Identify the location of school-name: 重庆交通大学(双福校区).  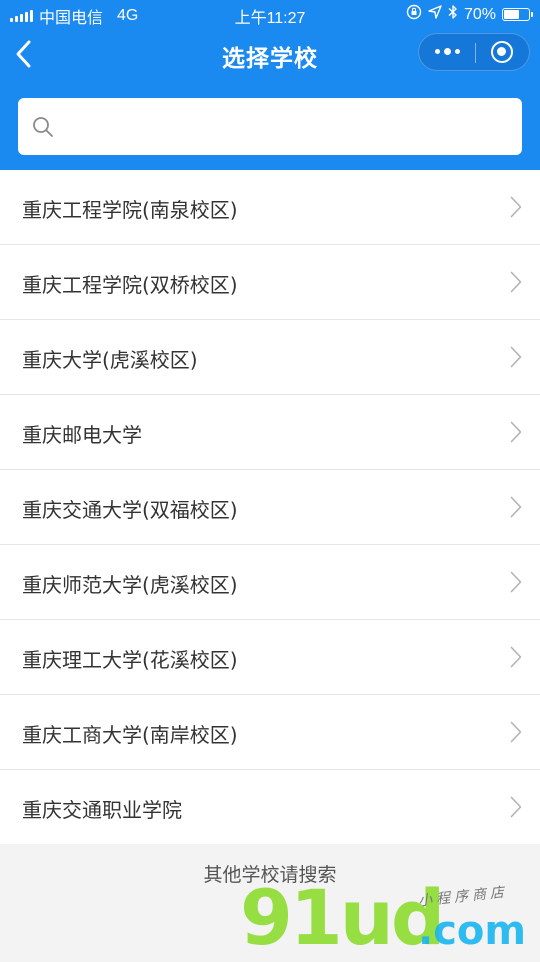
(130, 510).